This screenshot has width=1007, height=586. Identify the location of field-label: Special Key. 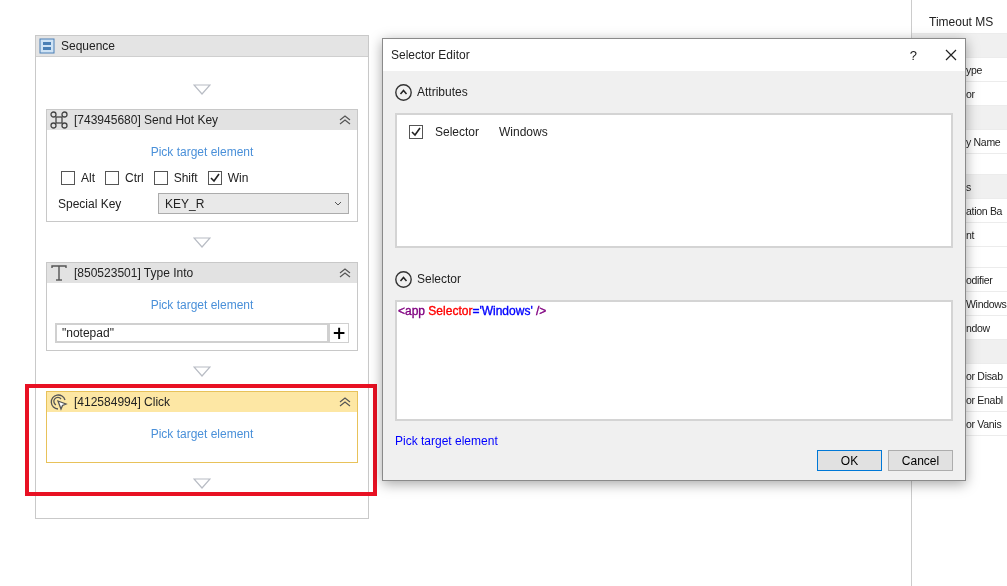
(90, 203).